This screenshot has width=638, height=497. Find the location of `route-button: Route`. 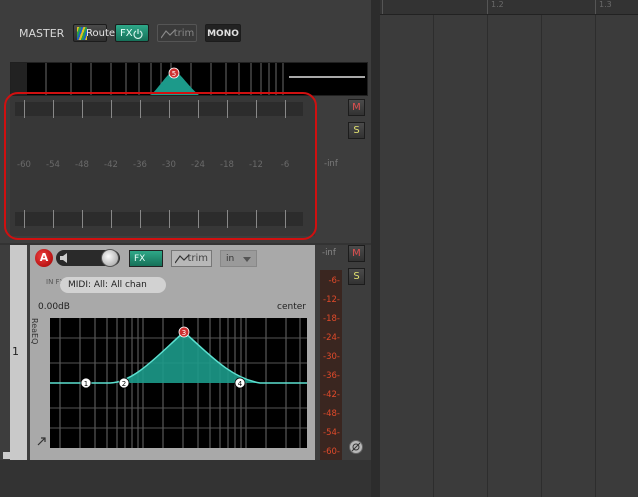

route-button: Route is located at coordinates (94, 33).